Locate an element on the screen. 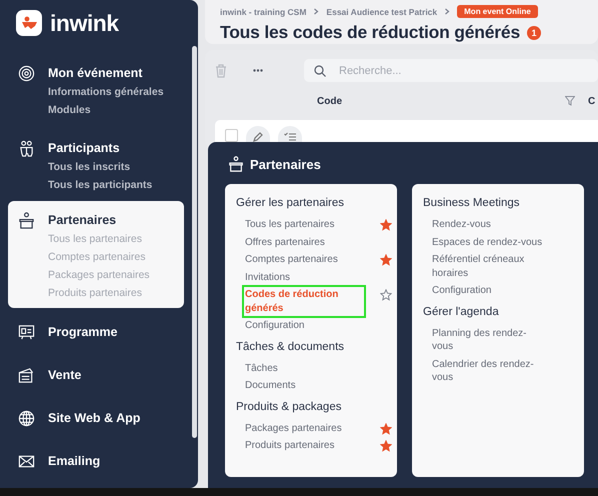 Image resolution: width=598 pixels, height=496 pixels. menu-item: Référentiel créneaux horaires is located at coordinates (489, 266).